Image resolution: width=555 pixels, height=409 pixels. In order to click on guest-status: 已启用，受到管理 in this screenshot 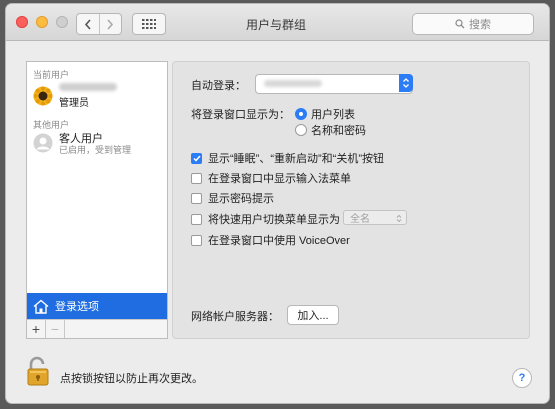, I will do `click(95, 150)`.